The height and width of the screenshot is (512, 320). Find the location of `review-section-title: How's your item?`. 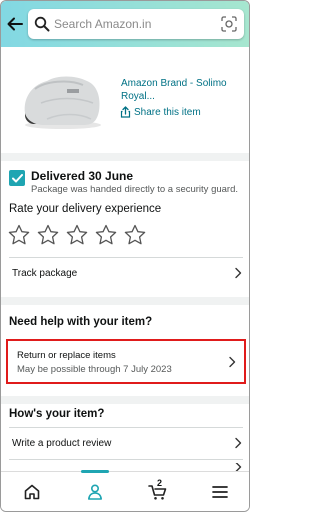

review-section-title: How's your item? is located at coordinates (57, 414).